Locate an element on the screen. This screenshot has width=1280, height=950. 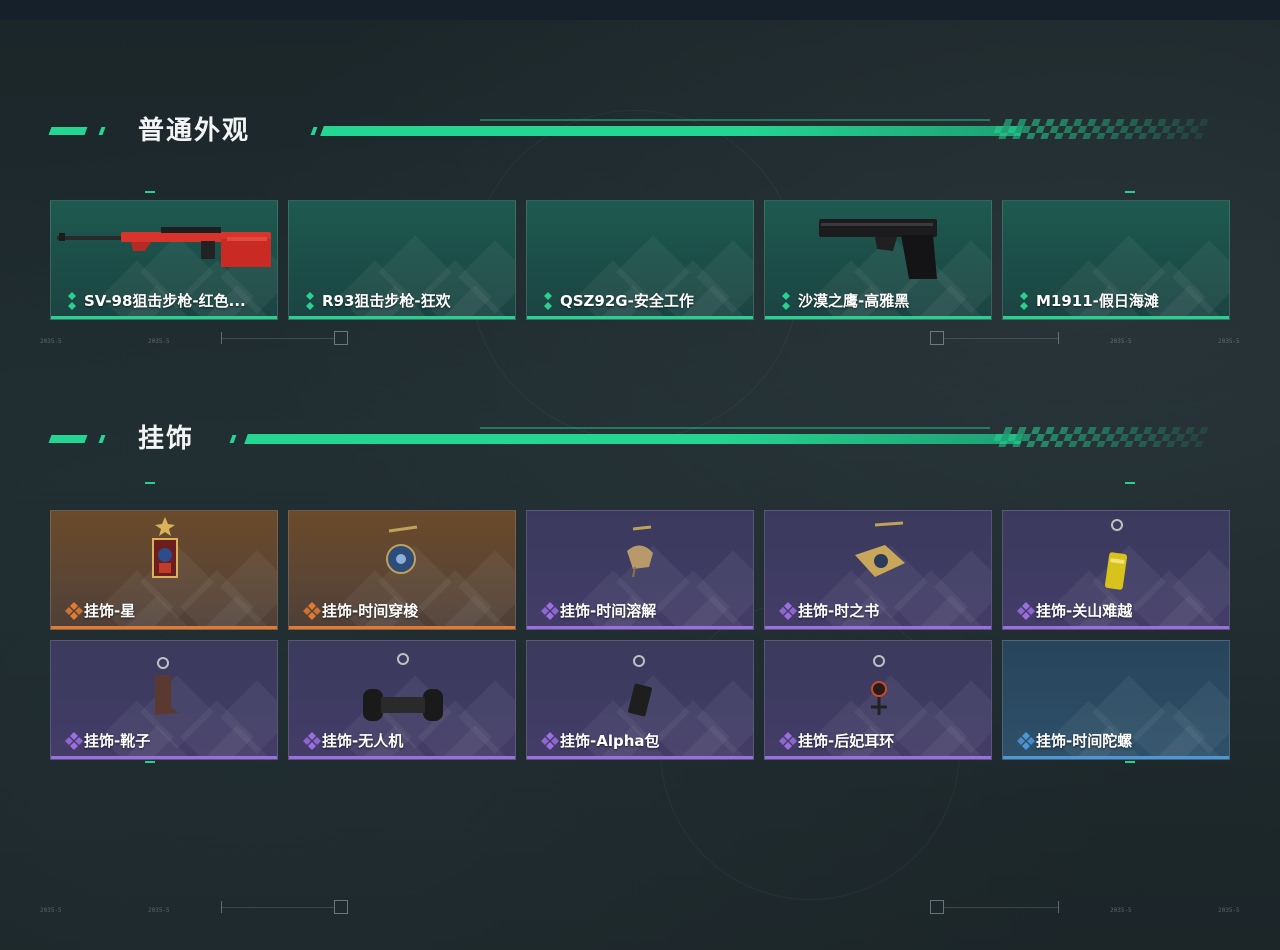
item-card: 挂饰-无人机 is located at coordinates (402, 700).